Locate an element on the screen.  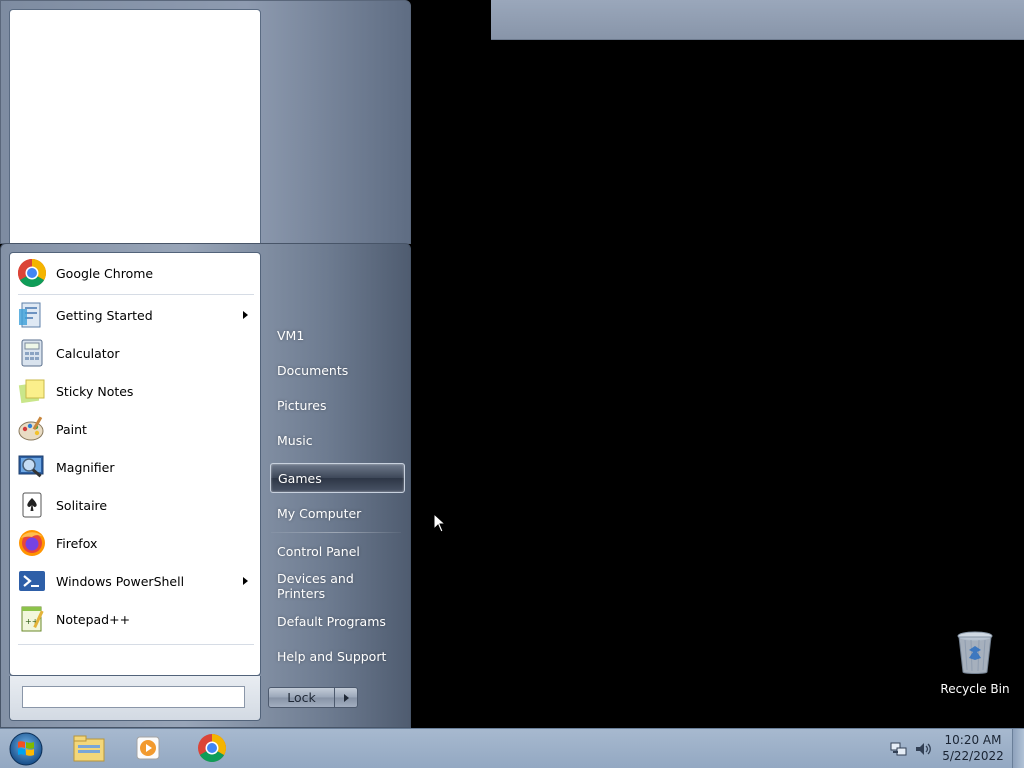
system-clock: 10:20 AM 5/22/2022 is located at coordinates (973, 749).